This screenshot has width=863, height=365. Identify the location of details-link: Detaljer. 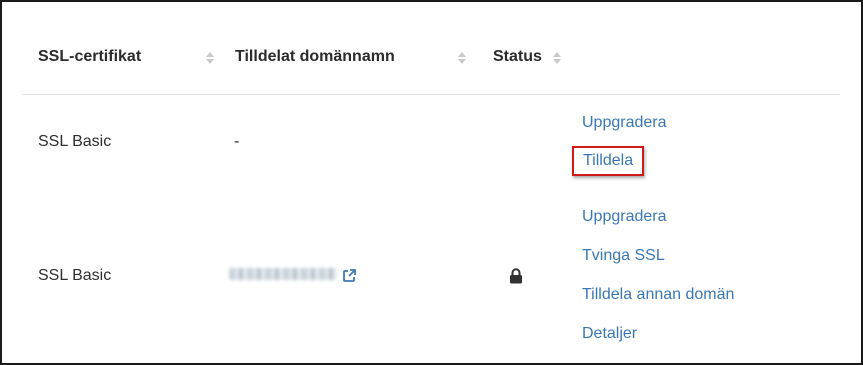
(609, 334).